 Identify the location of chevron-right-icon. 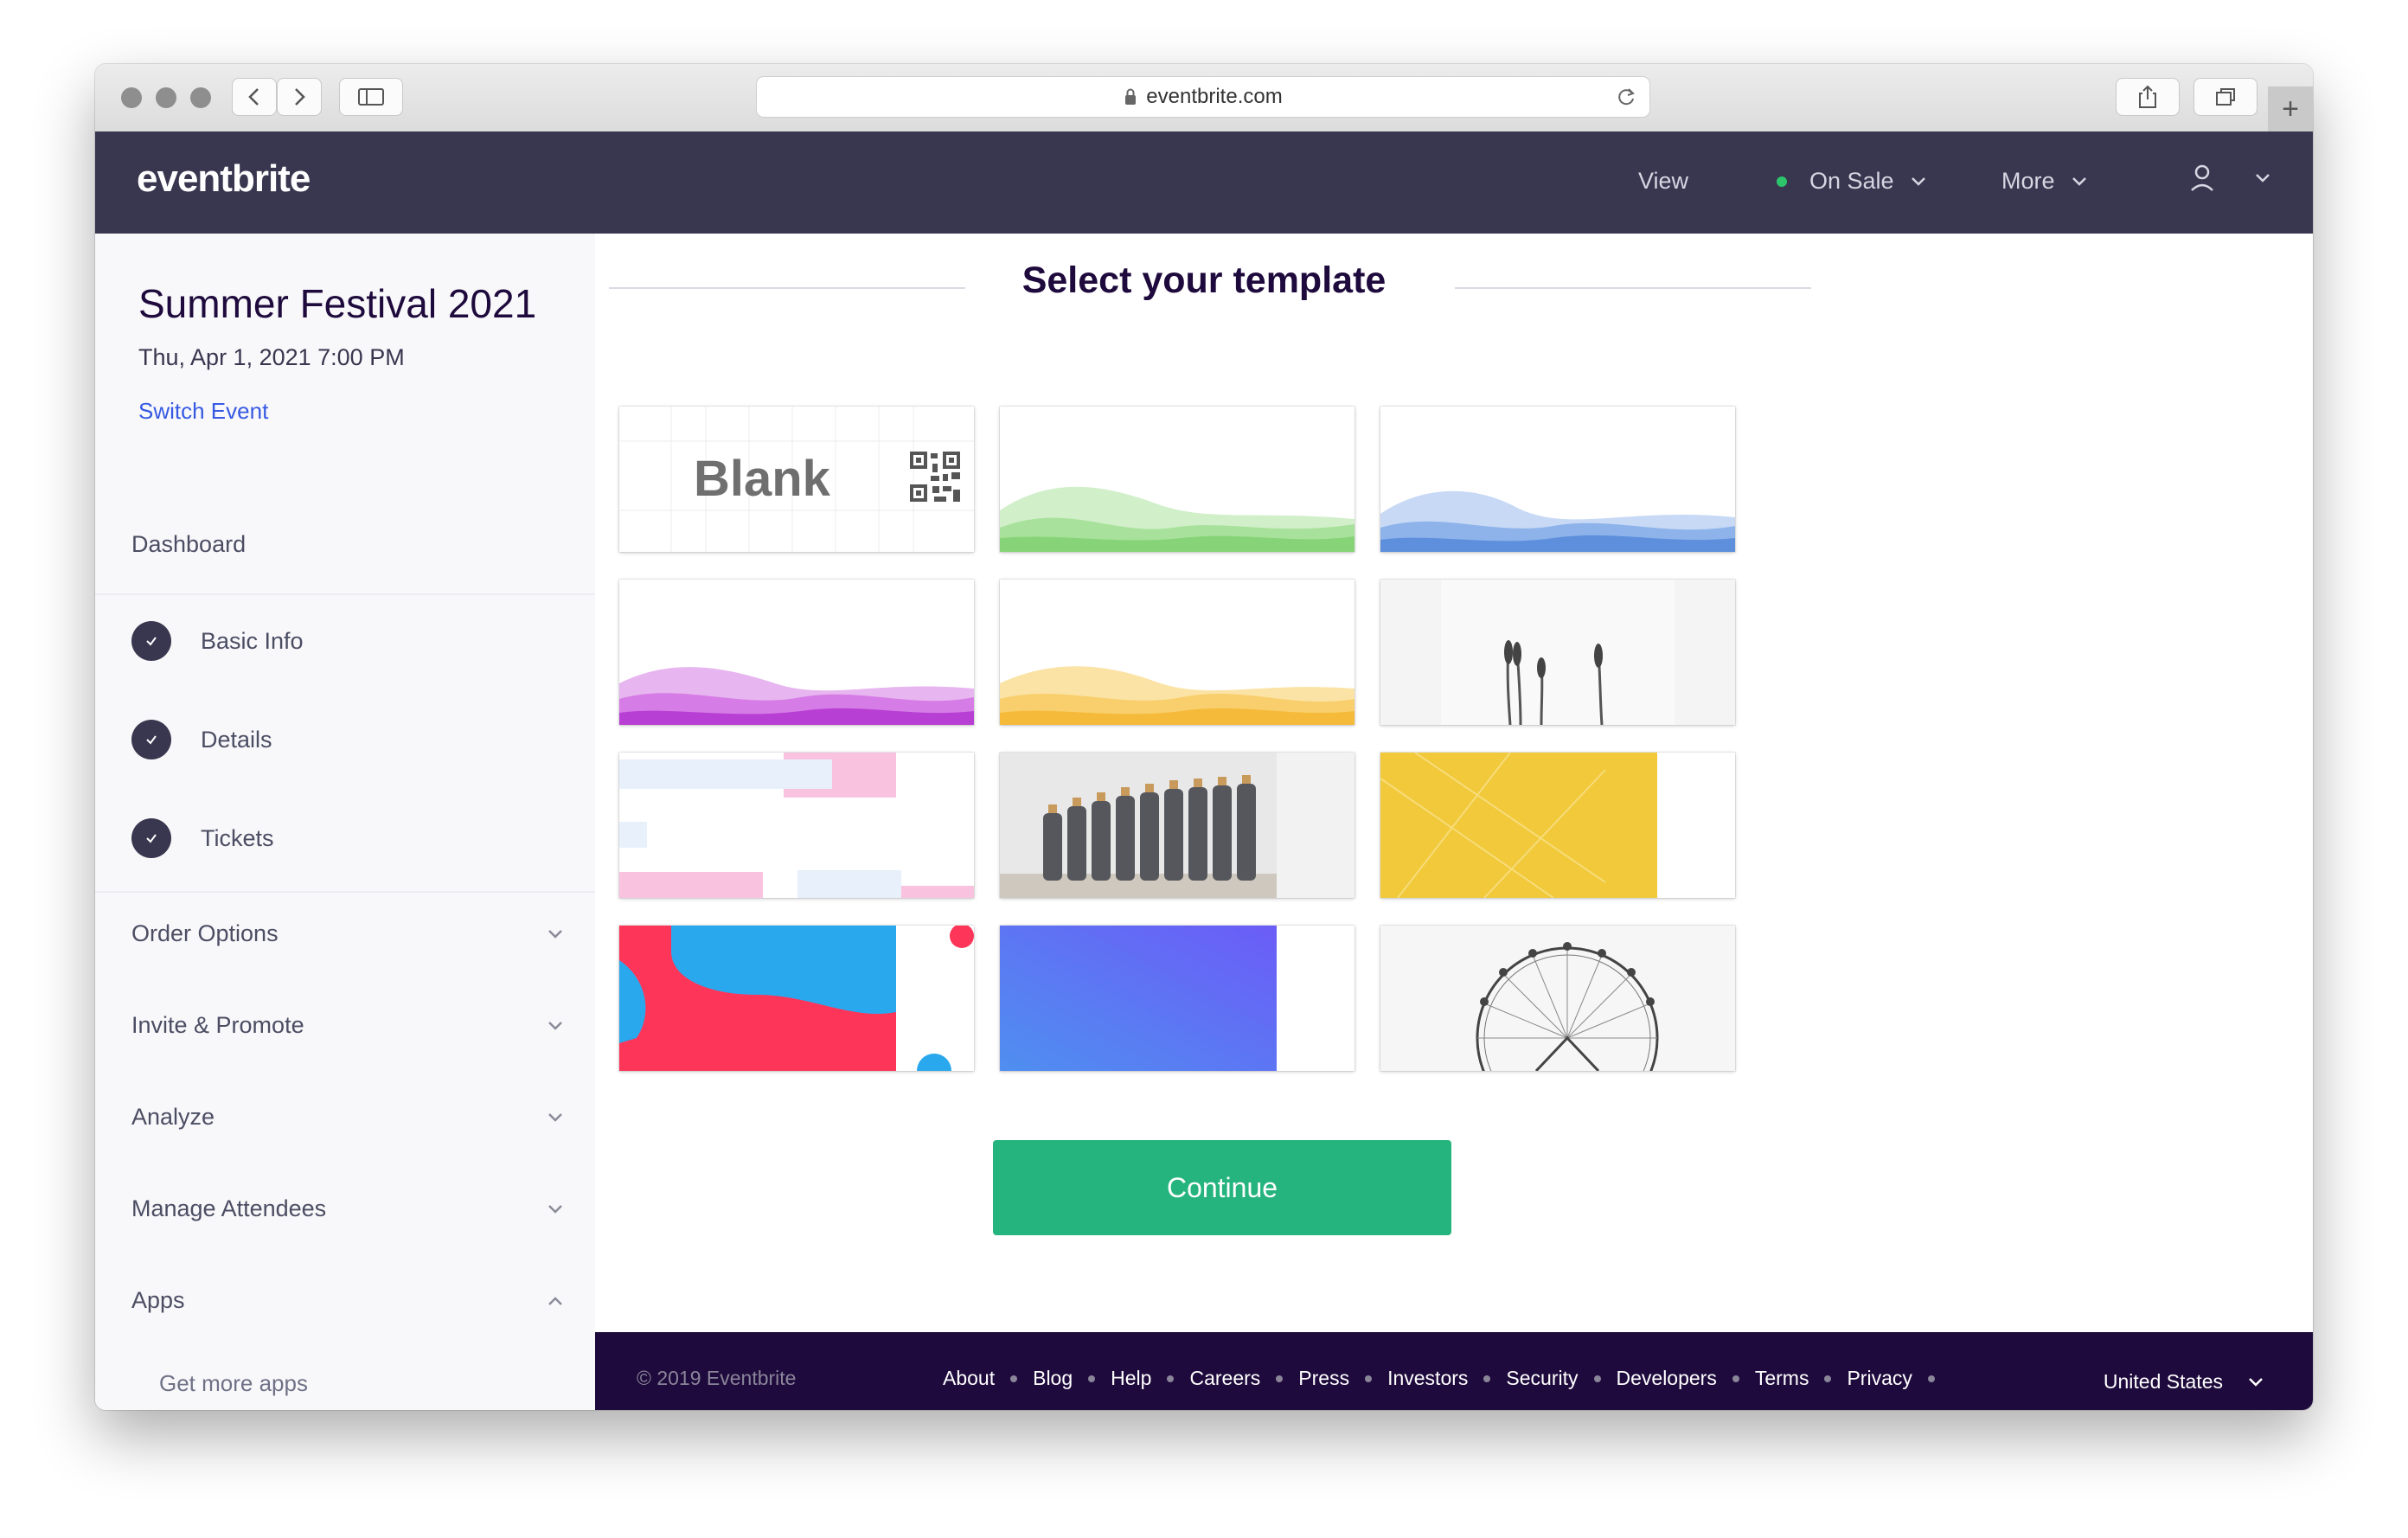
(300, 97).